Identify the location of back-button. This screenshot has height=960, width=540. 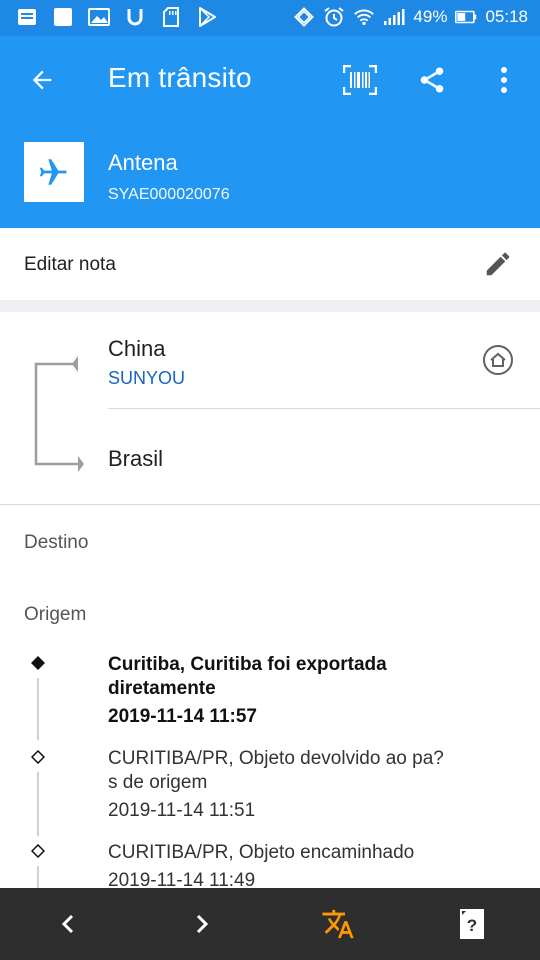
(42, 80).